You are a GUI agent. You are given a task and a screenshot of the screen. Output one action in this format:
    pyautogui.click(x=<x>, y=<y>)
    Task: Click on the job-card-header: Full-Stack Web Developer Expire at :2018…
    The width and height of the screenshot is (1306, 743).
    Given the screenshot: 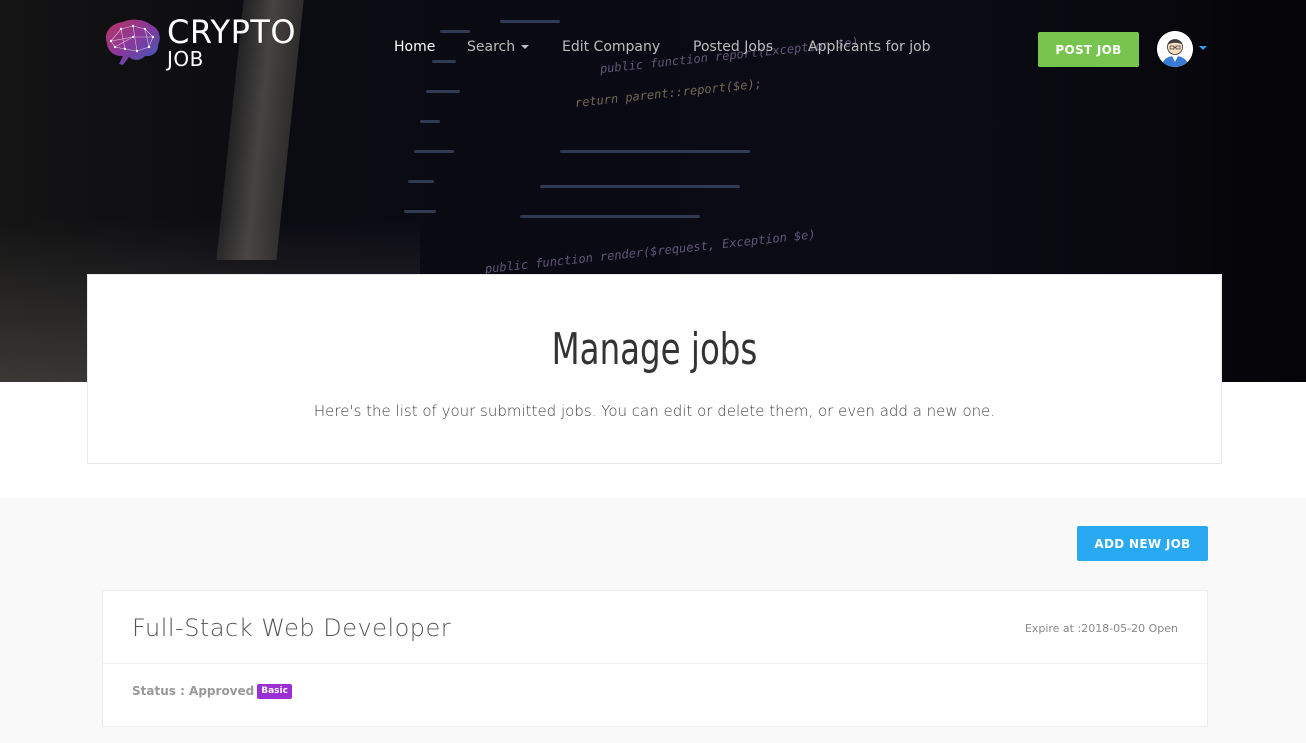 What is the action you would take?
    pyautogui.click(x=655, y=627)
    